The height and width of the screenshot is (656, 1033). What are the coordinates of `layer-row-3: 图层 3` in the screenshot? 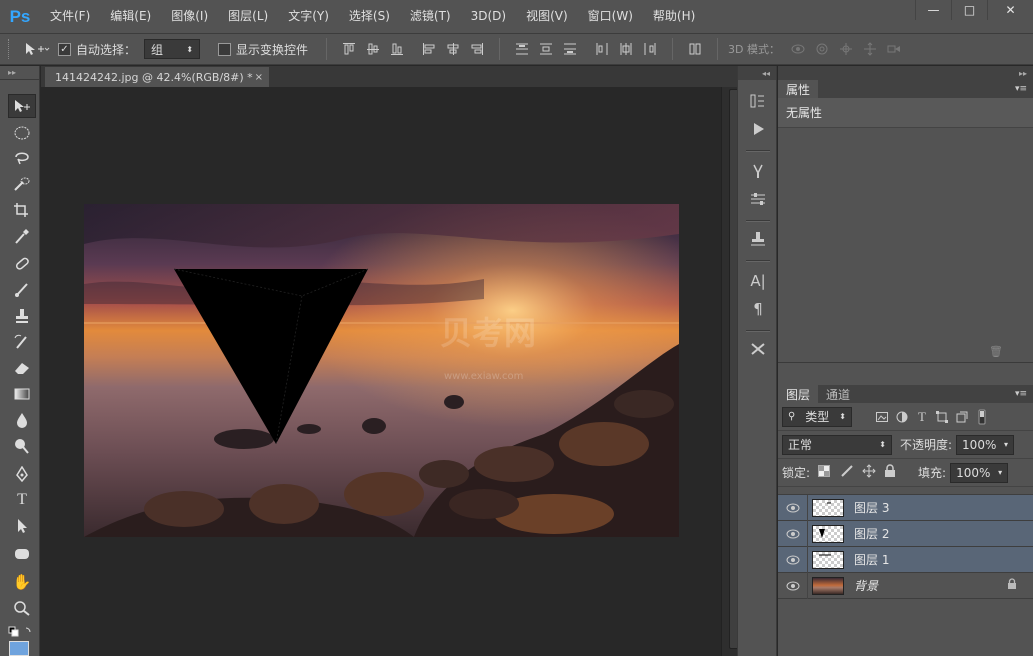 It's located at (905, 507).